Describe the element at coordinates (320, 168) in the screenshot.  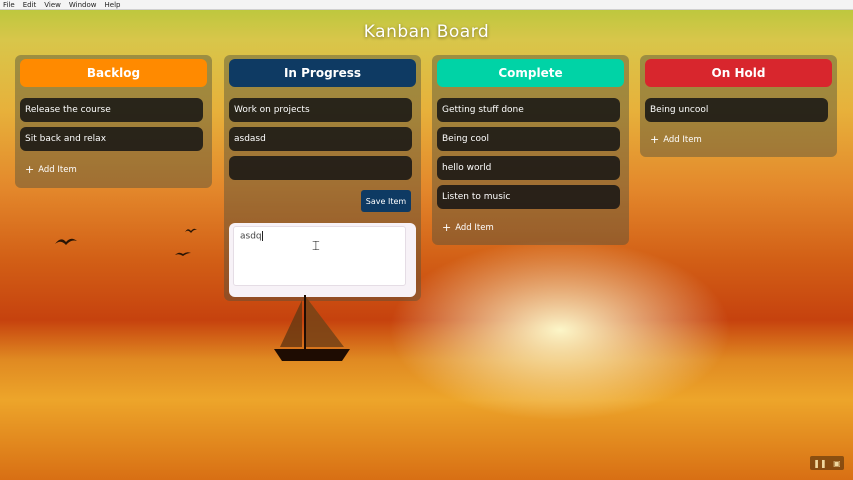
I see `card-empty` at that location.